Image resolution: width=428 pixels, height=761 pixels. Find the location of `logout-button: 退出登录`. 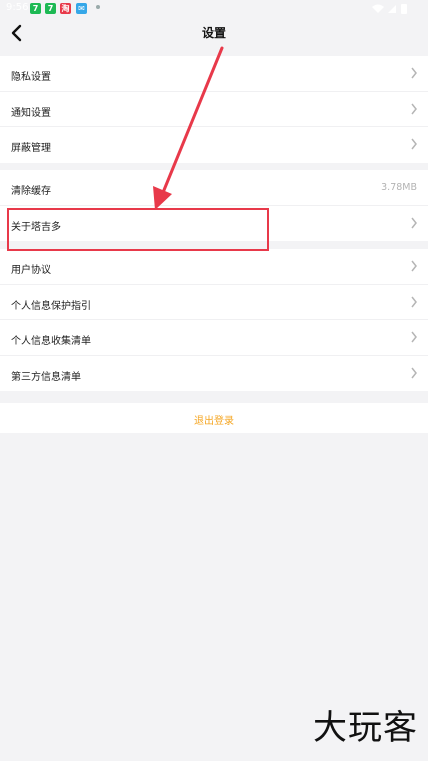

logout-button: 退出登录 is located at coordinates (214, 418).